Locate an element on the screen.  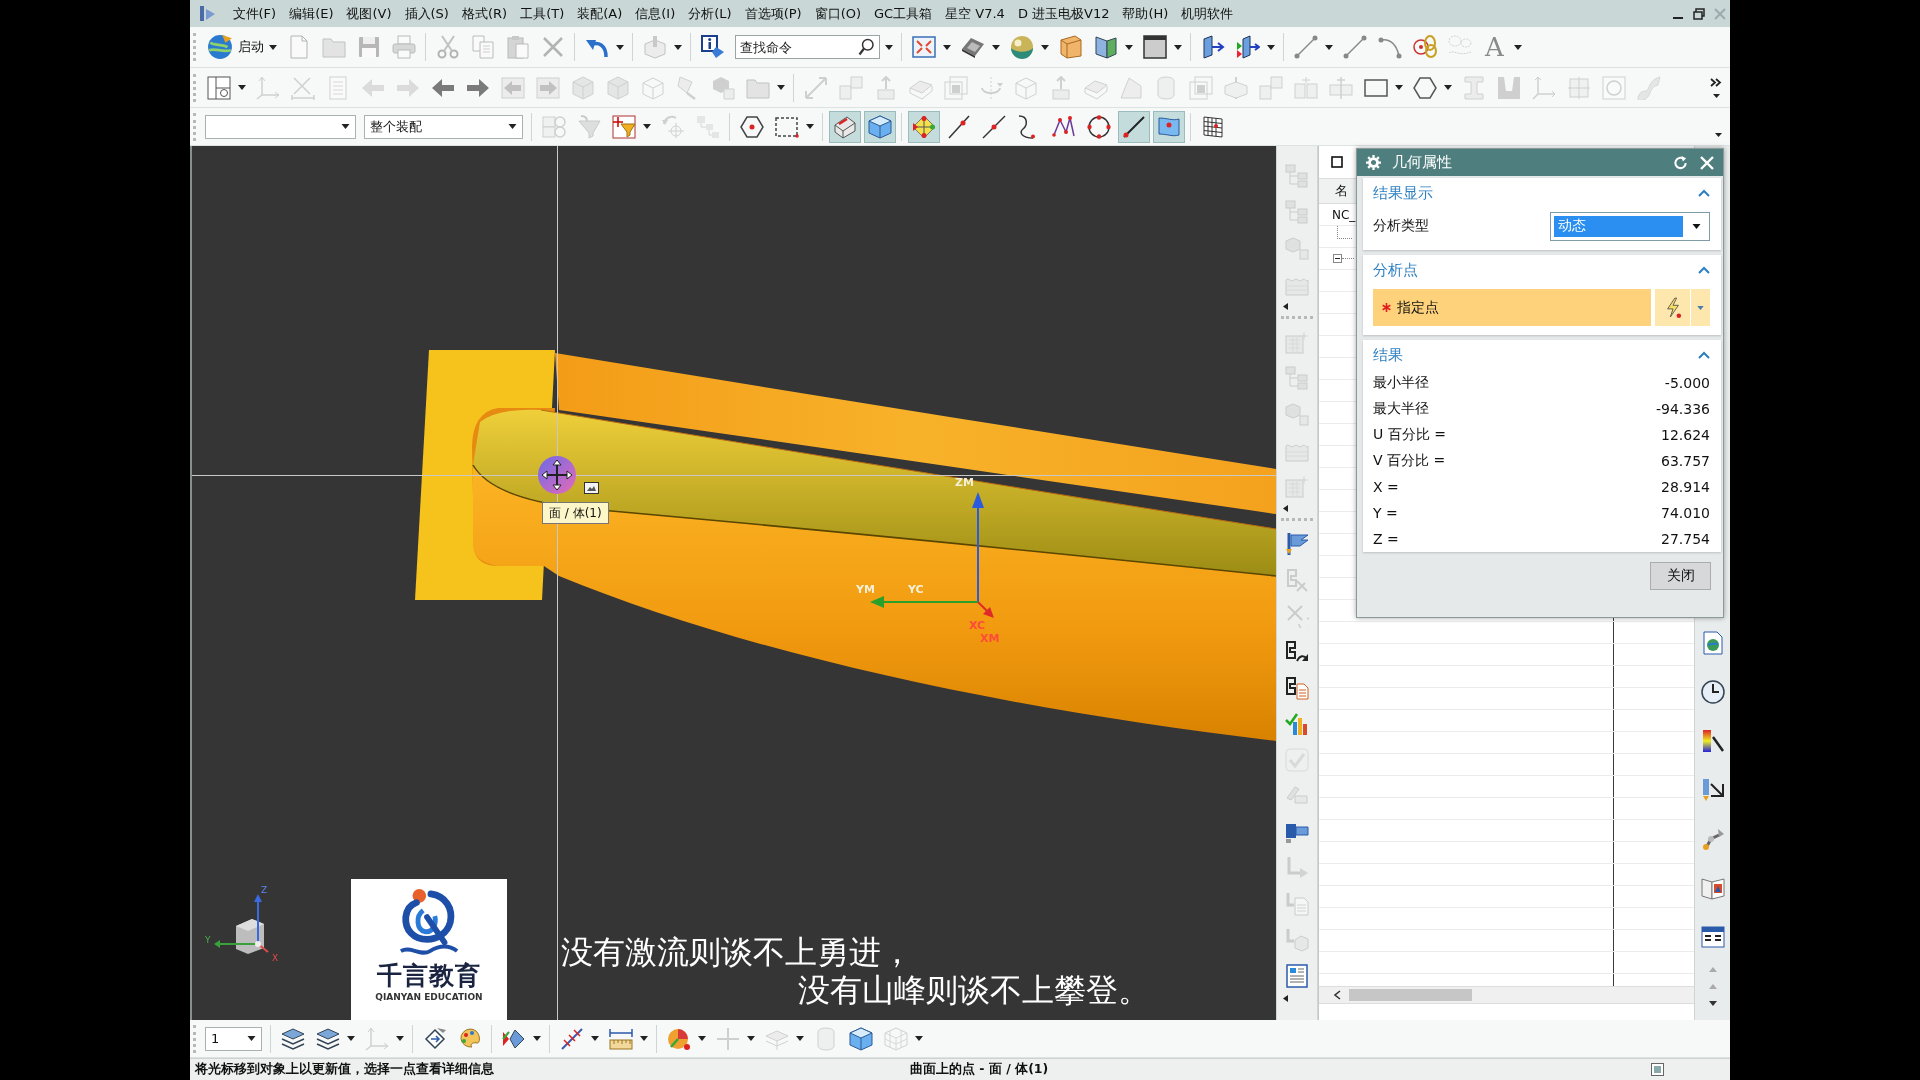
section-title: 结果 is located at coordinates (1388, 355).